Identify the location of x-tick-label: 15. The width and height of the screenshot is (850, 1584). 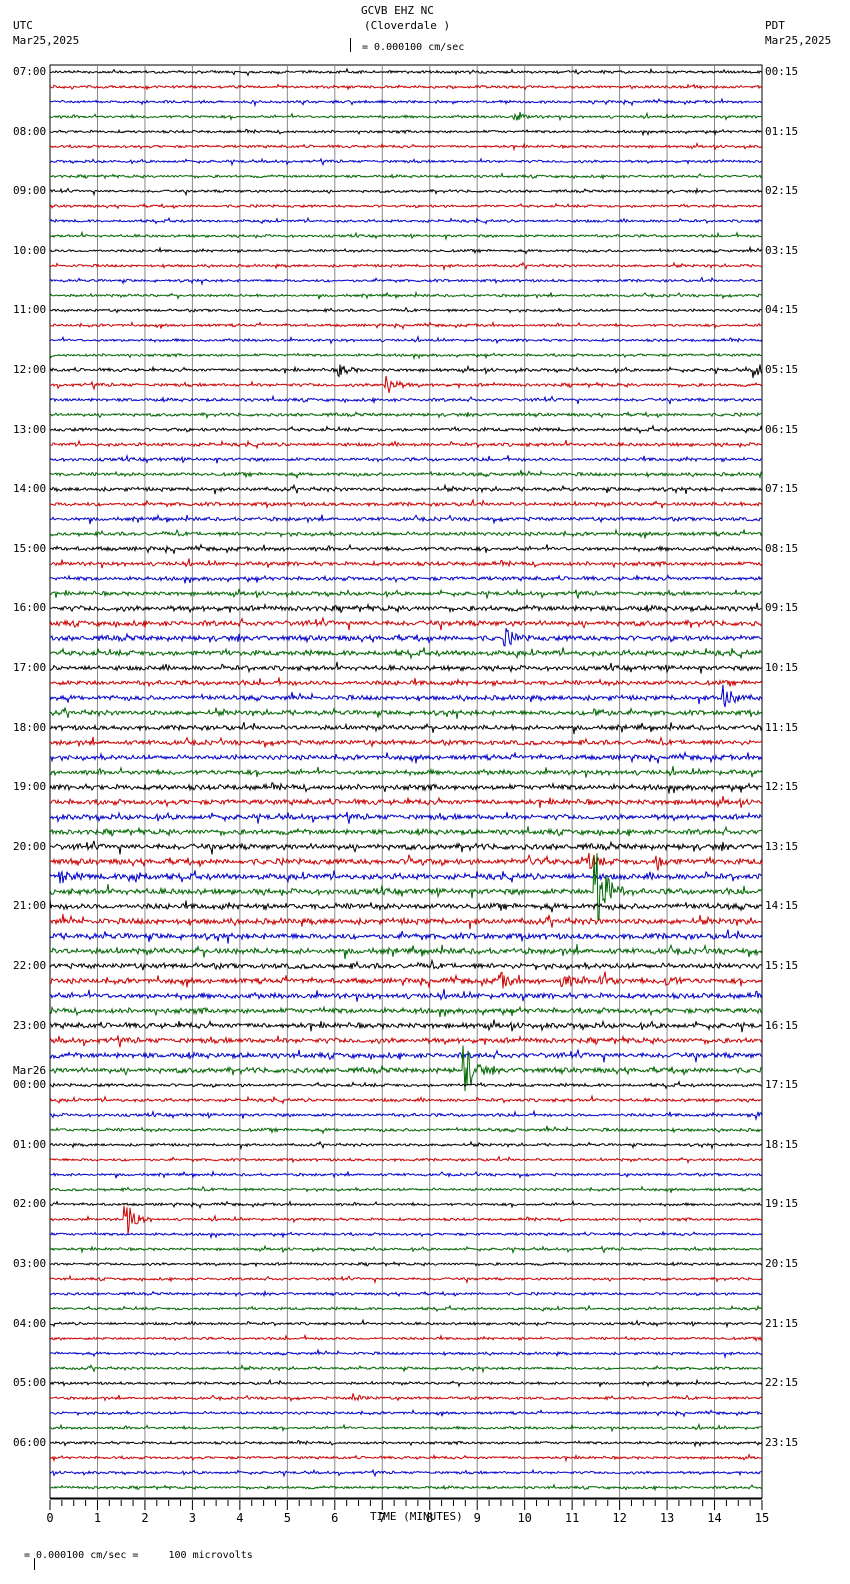
(762, 1518).